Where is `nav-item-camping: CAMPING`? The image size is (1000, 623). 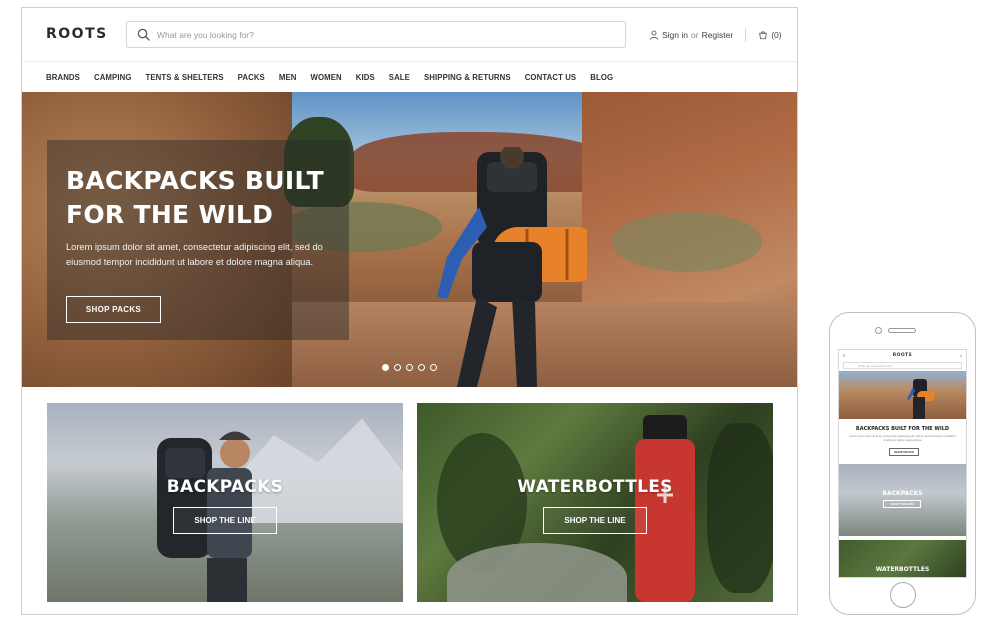 nav-item-camping: CAMPING is located at coordinates (113, 77).